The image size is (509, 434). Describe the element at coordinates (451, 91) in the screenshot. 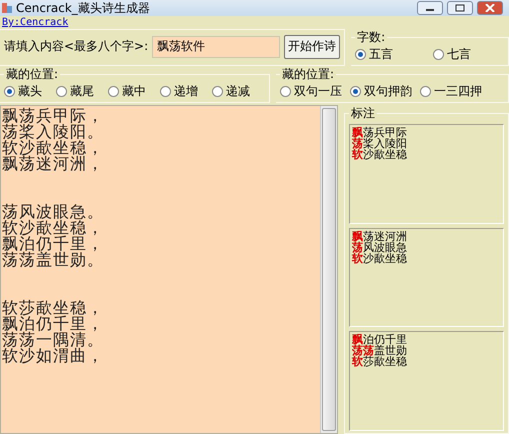

I see `radio-option: 一三四押` at that location.